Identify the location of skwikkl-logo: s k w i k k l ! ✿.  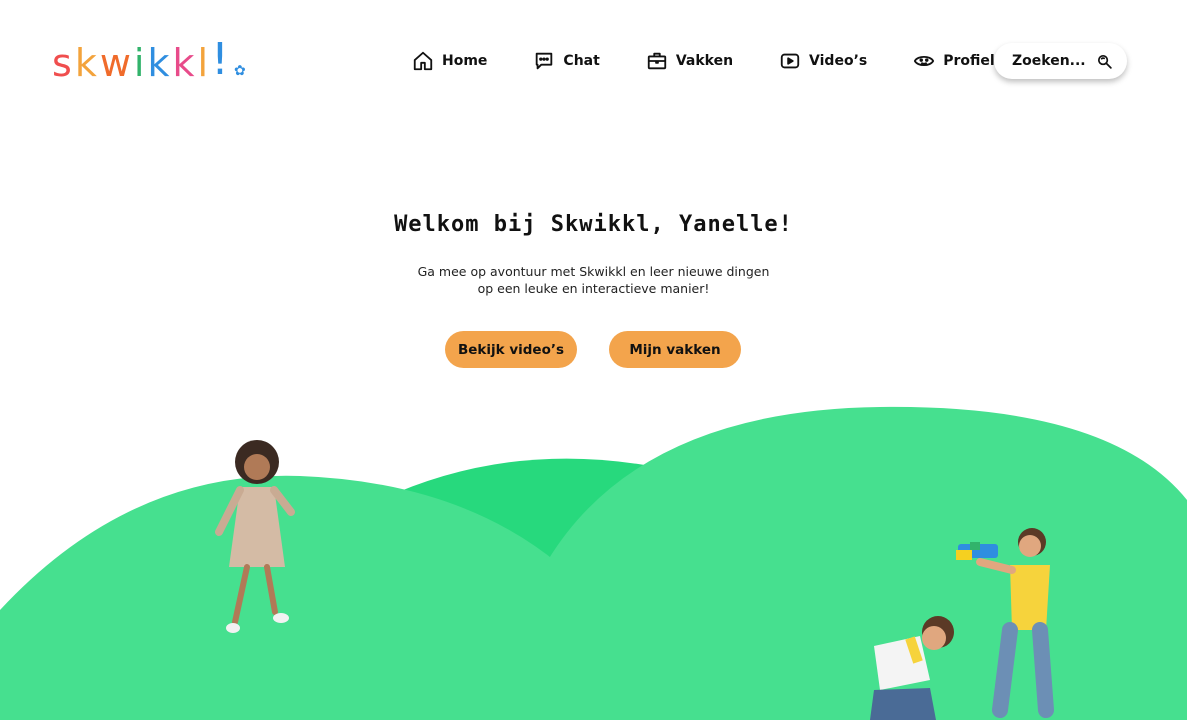
(157, 53).